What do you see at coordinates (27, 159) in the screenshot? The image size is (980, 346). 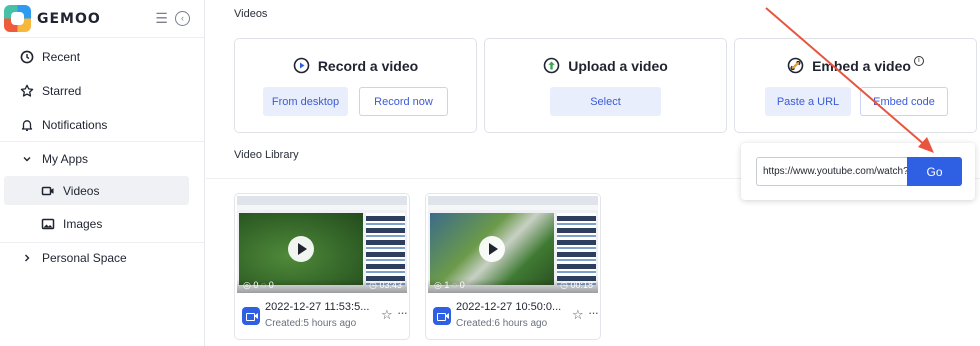 I see `chevron-down-icon` at bounding box center [27, 159].